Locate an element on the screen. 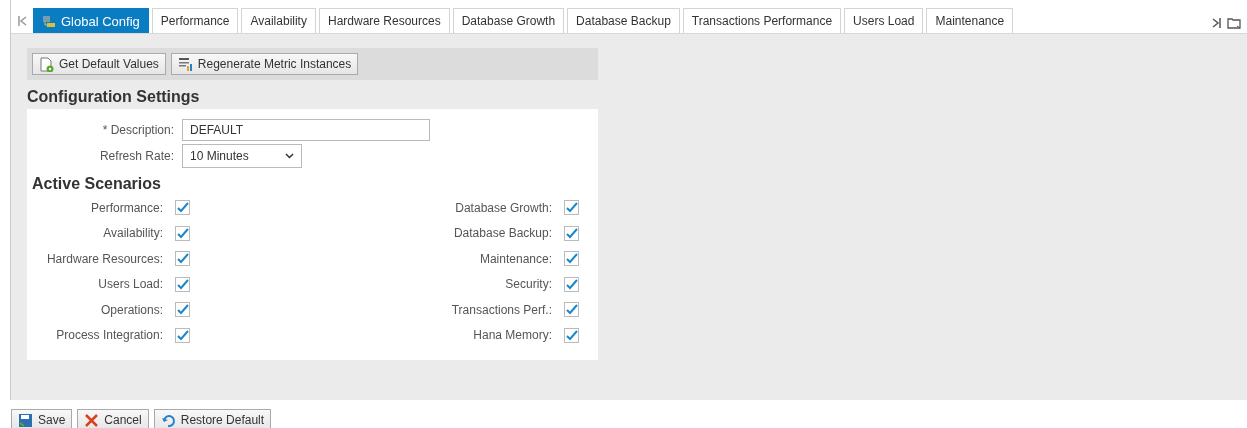 The height and width of the screenshot is (428, 1247). table-chart-icon is located at coordinates (185, 64).